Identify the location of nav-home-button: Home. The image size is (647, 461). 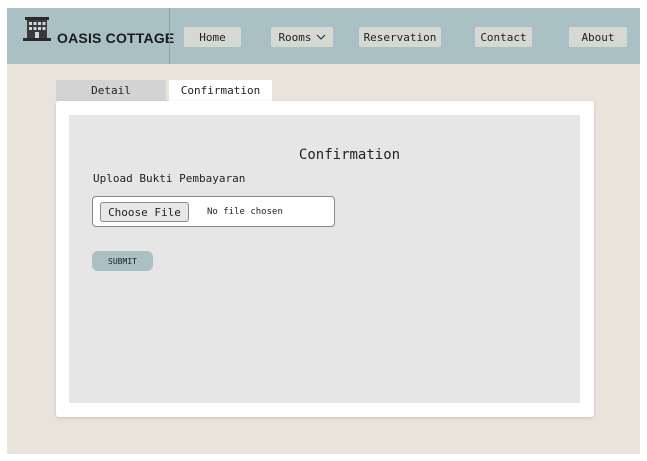
(212, 37).